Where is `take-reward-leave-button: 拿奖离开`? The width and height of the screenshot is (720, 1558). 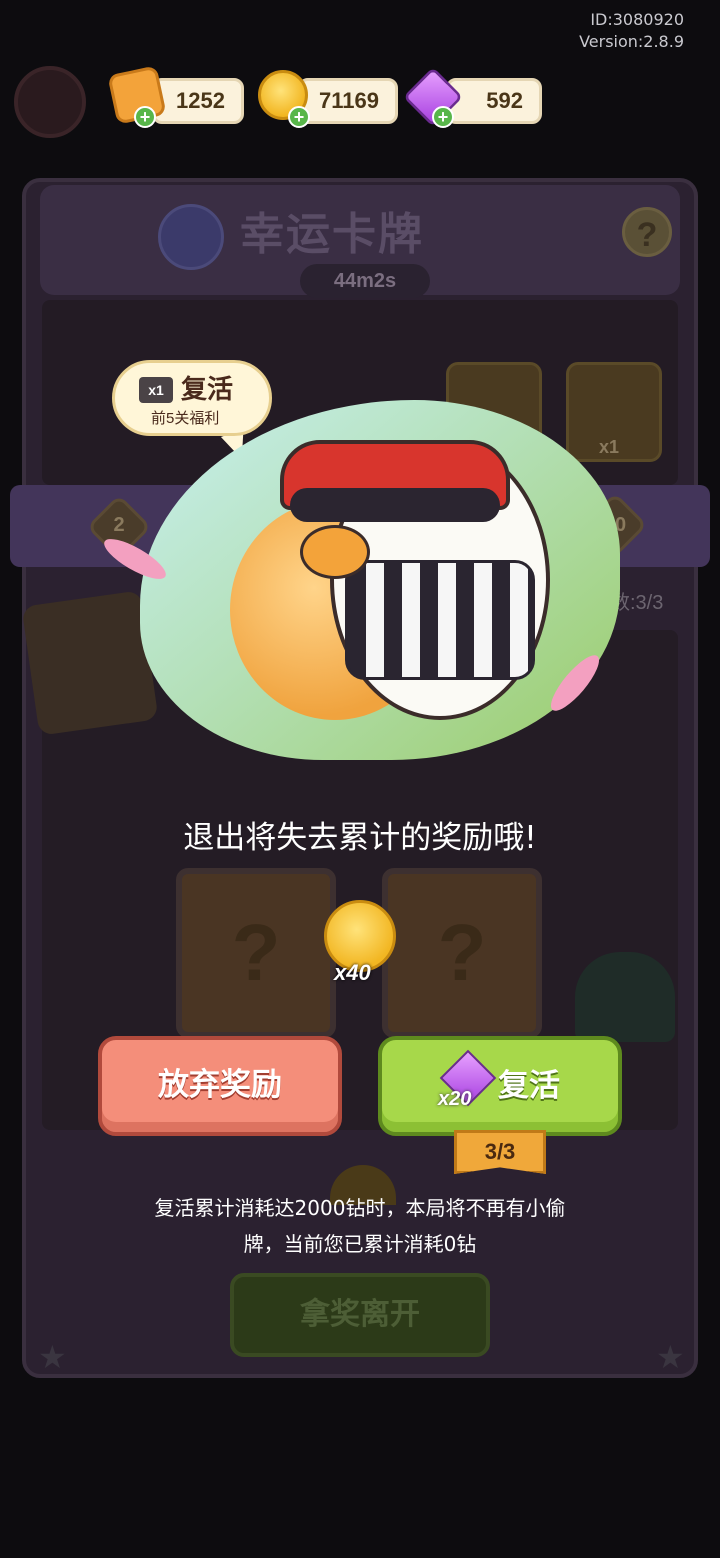
take-reward-leave-button: 拿奖离开 is located at coordinates (360, 1315).